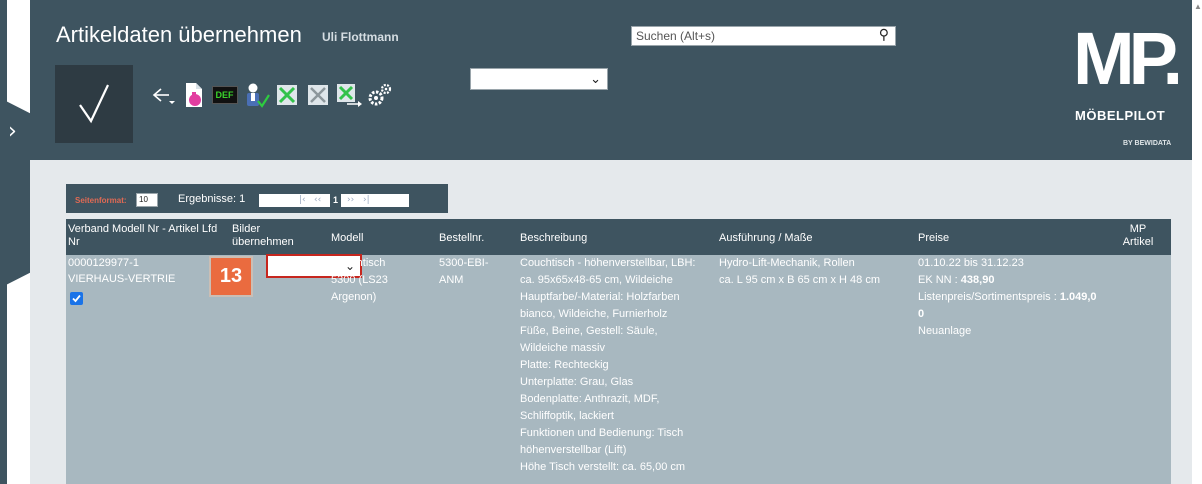 The height and width of the screenshot is (484, 1202). Describe the element at coordinates (939, 280) in the screenshot. I see `price-ek-label: EK NN :` at that location.